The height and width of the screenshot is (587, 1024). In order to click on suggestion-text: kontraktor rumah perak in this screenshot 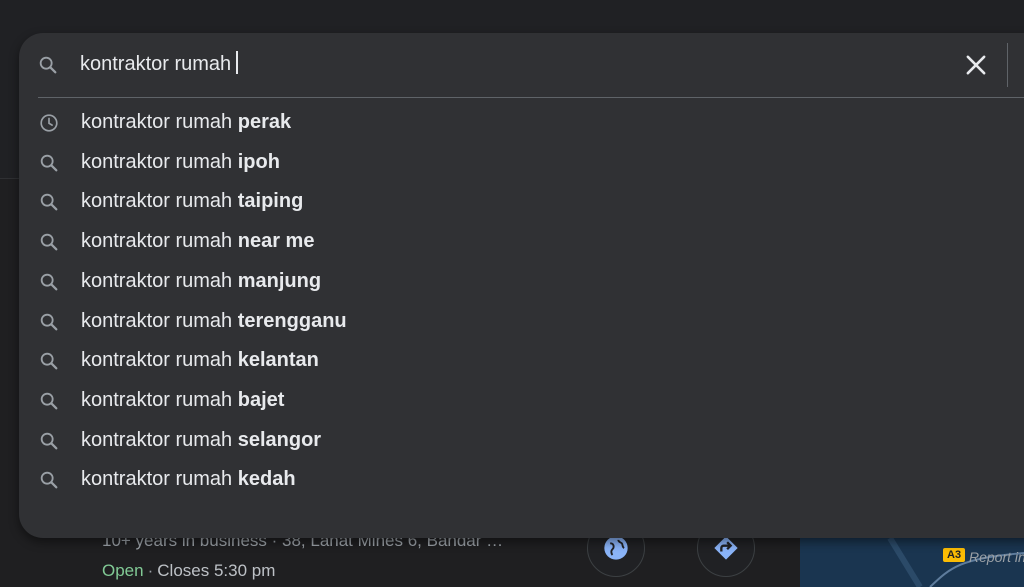, I will do `click(186, 122)`.